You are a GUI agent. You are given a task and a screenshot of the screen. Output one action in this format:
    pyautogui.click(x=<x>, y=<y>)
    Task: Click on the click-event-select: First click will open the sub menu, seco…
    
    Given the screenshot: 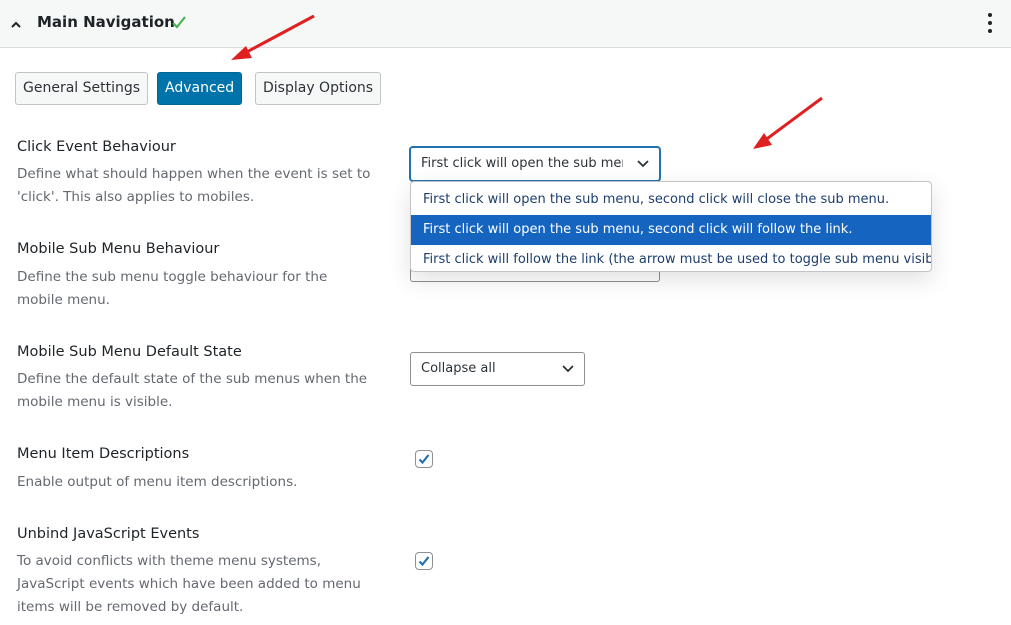 What is the action you would take?
    pyautogui.click(x=535, y=164)
    